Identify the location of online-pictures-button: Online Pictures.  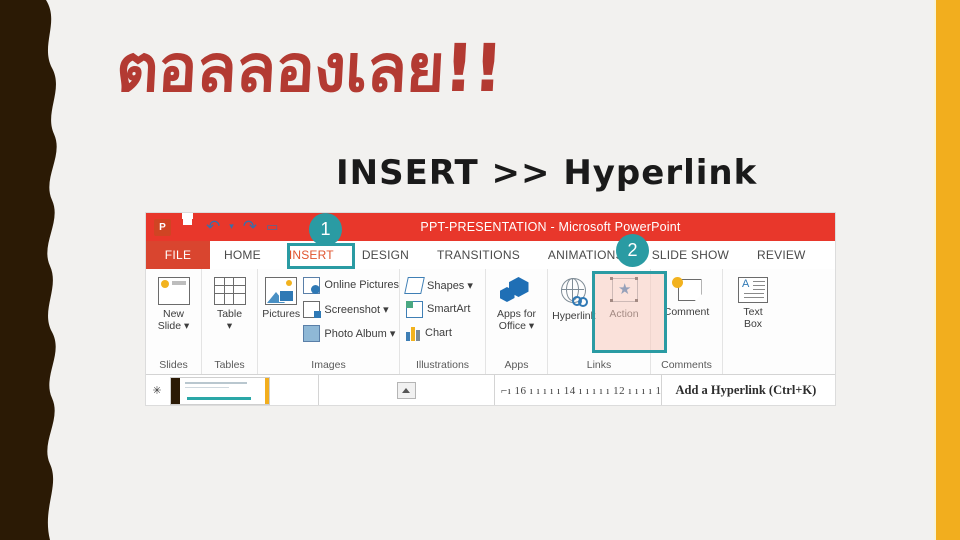
(350, 285).